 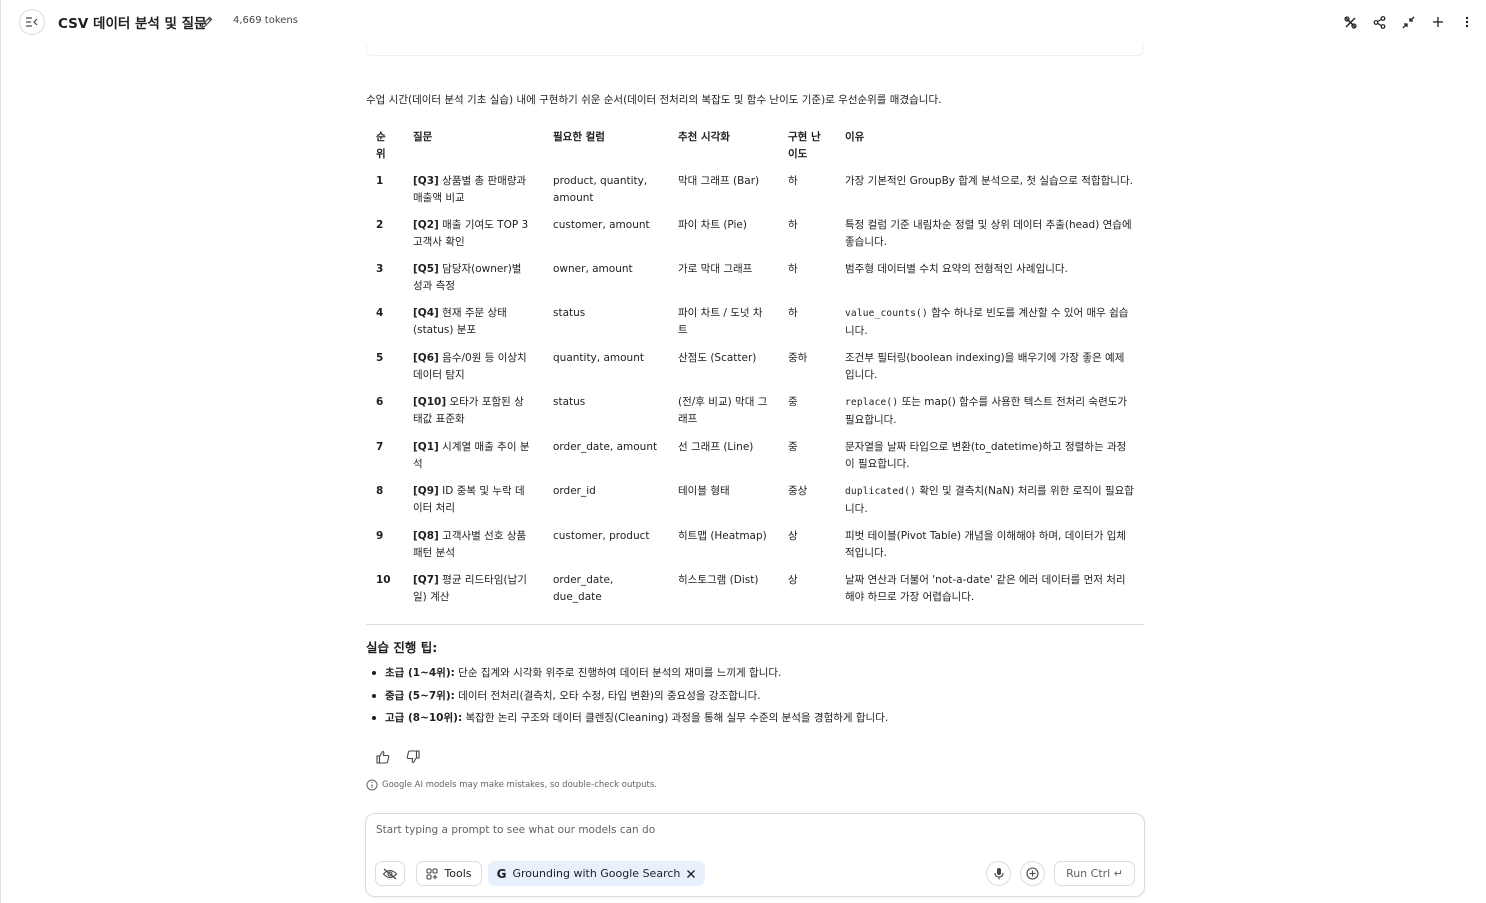 What do you see at coordinates (420, 695) in the screenshot?
I see `tip-level: 중급 (5~7위):` at bounding box center [420, 695].